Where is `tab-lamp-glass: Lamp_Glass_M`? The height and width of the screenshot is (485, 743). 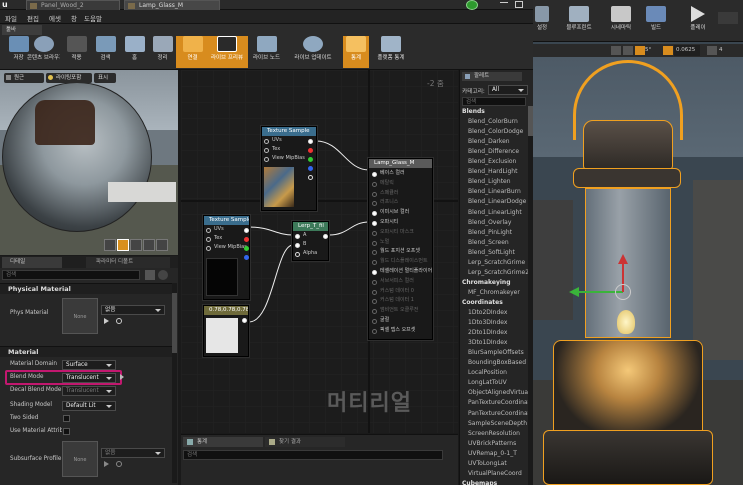
tab-lamp-glass: Lamp_Glass_M is located at coordinates (172, 5).